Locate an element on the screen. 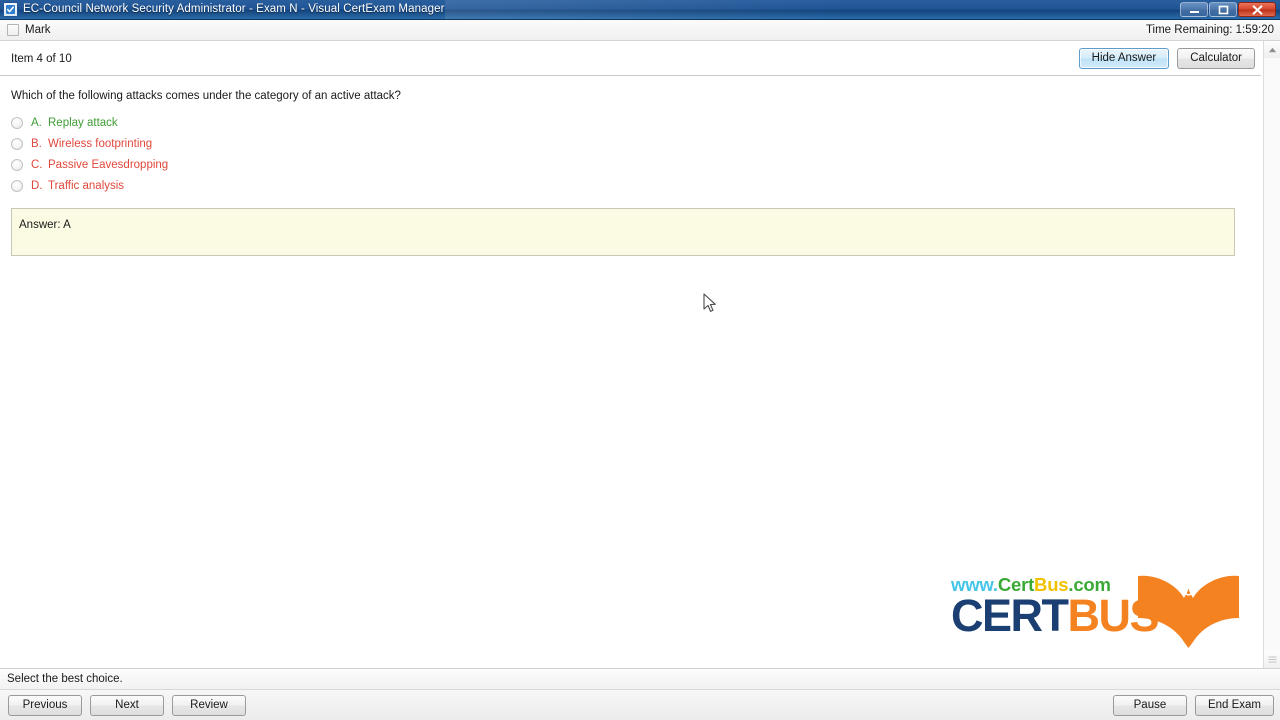 The width and height of the screenshot is (1280, 720). option-a-letter: A. is located at coordinates (36, 122).